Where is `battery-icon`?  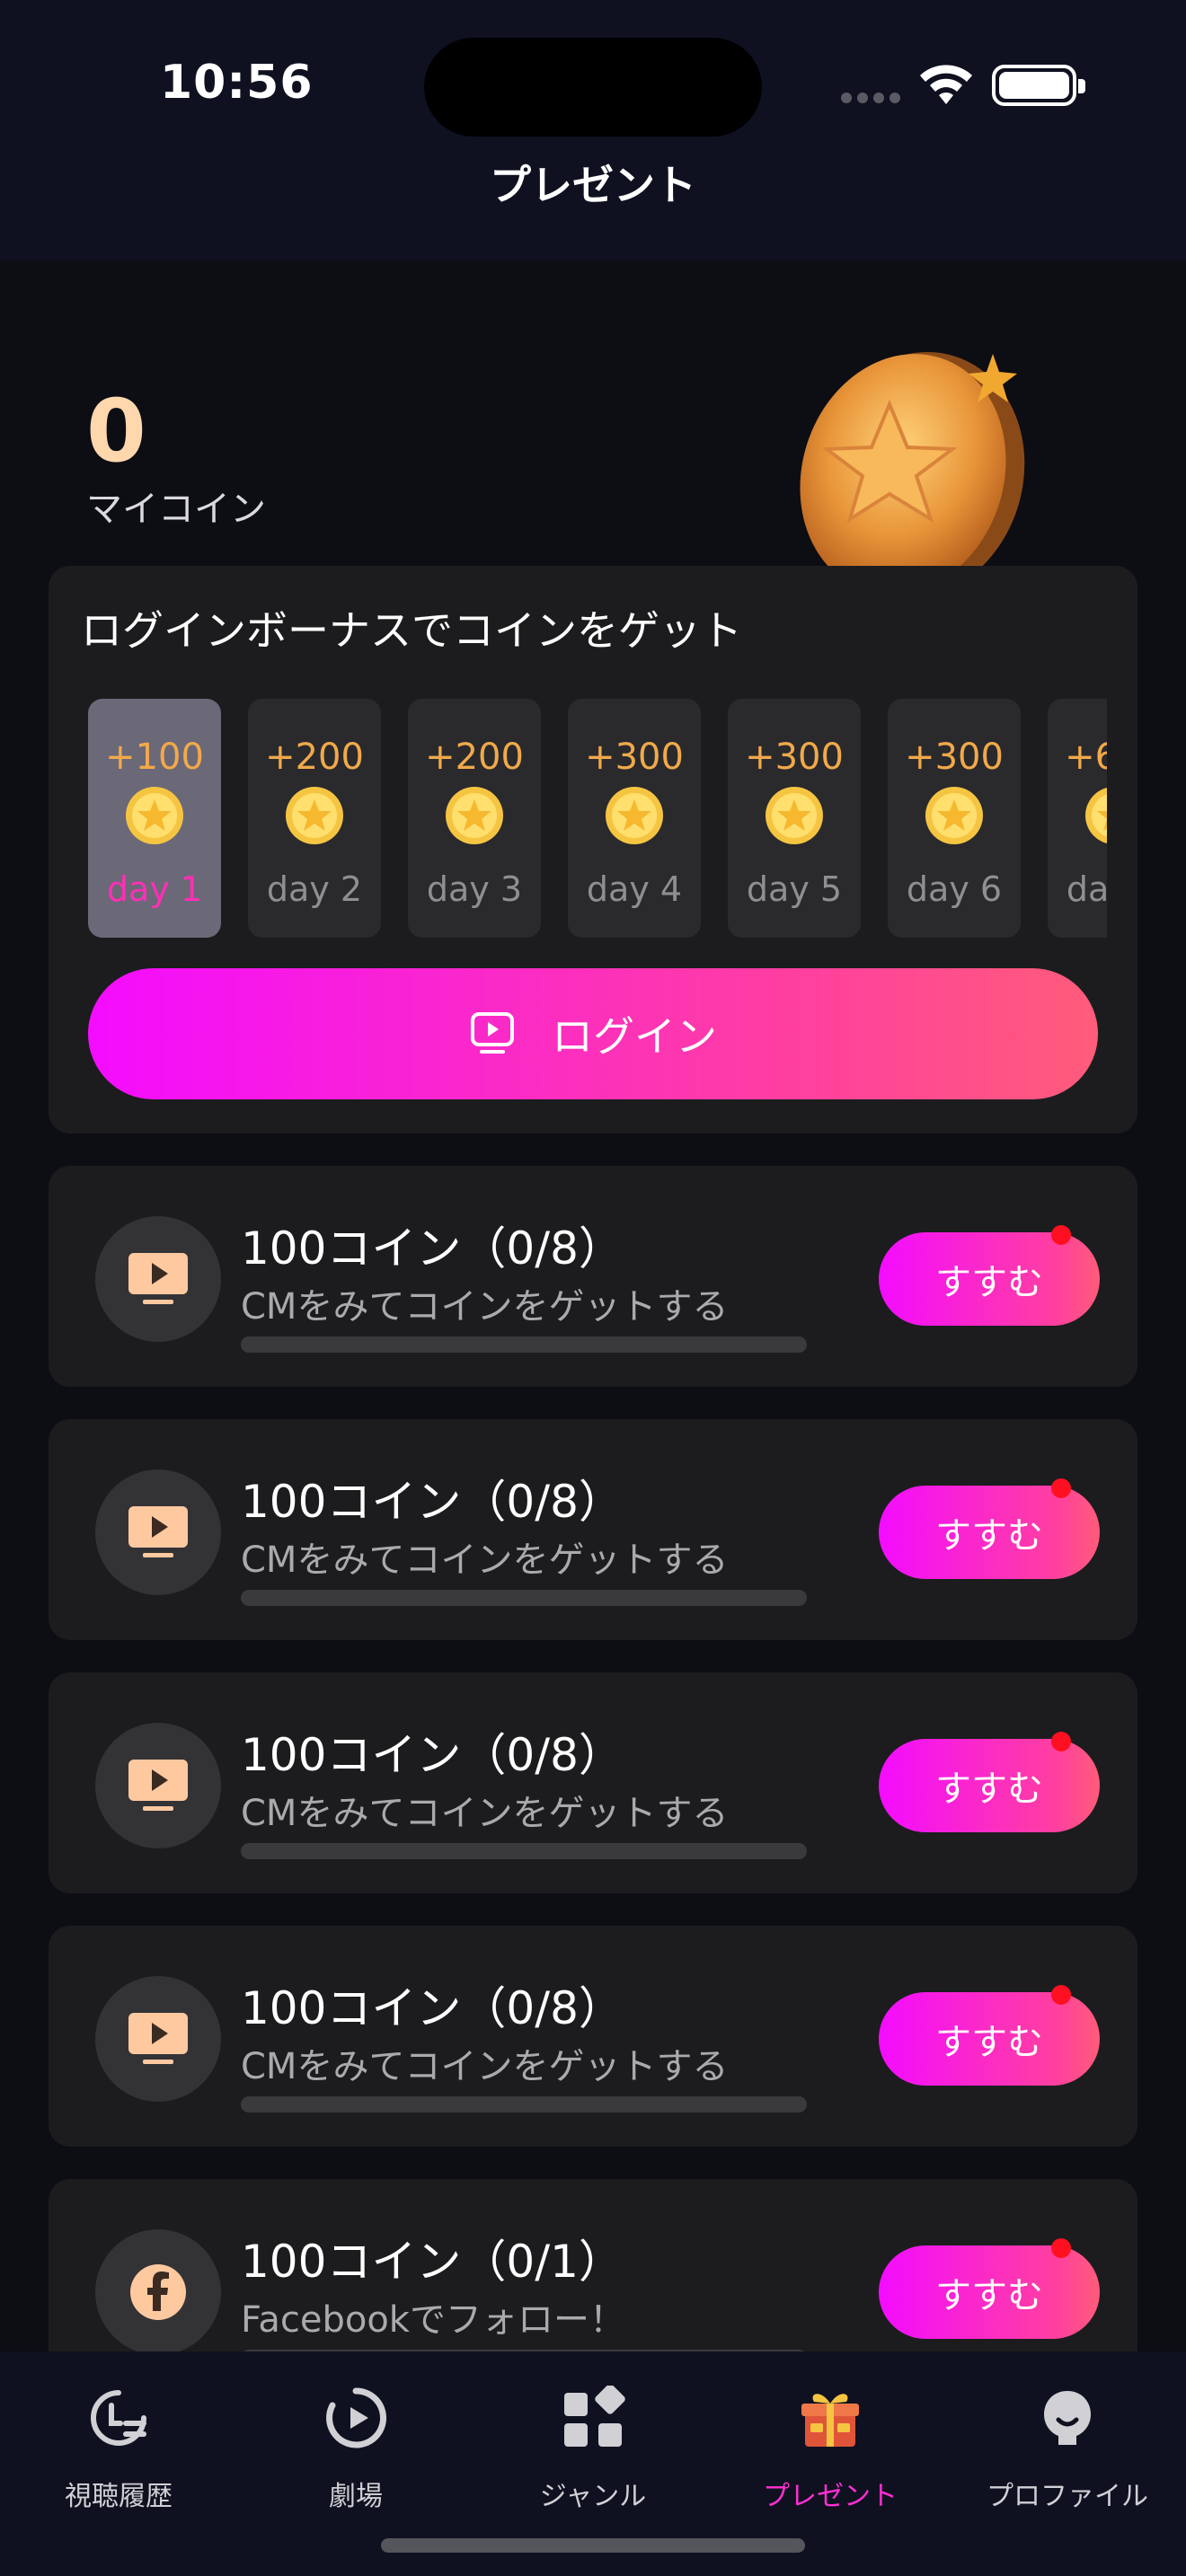 battery-icon is located at coordinates (1038, 85).